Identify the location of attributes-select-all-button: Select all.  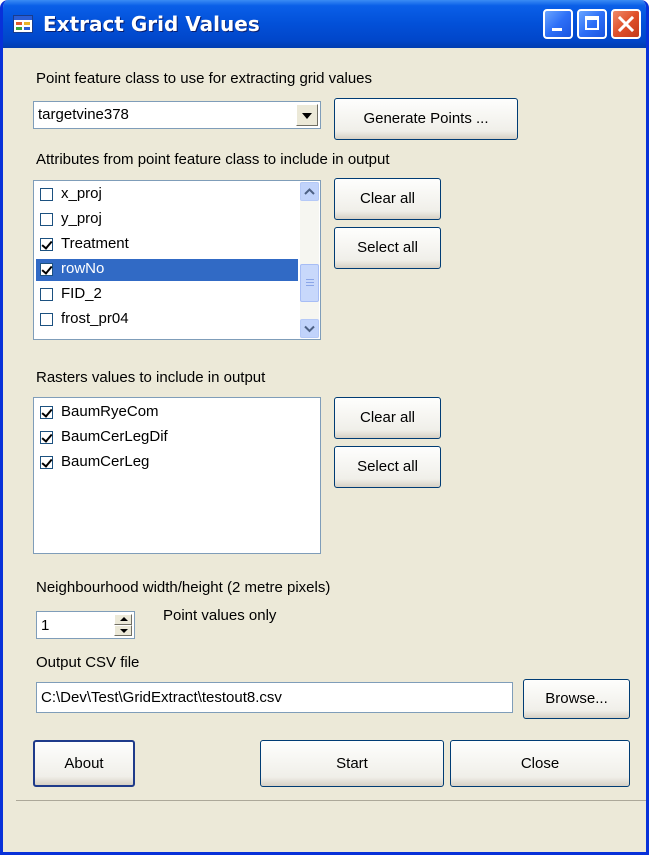
(387, 248).